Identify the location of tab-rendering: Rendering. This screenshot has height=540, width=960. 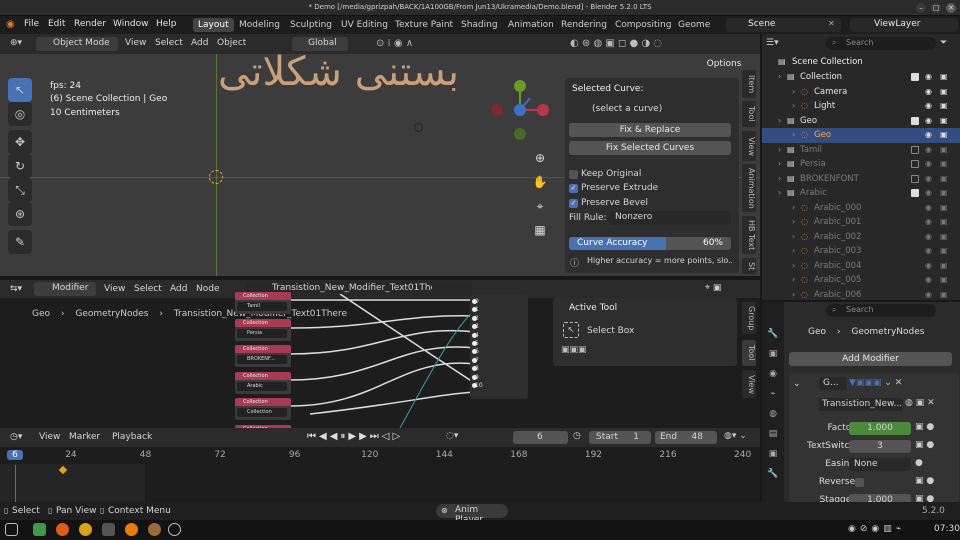
(584, 25).